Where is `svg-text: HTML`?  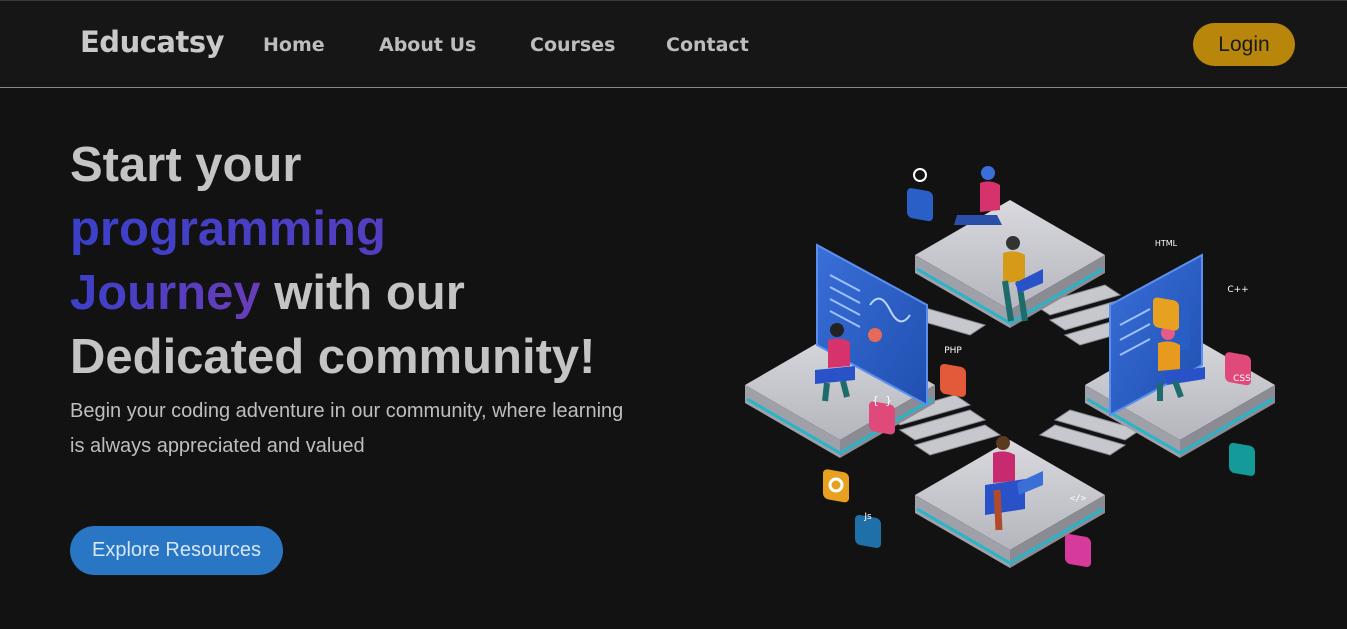
svg-text: HTML is located at coordinates (1166, 243).